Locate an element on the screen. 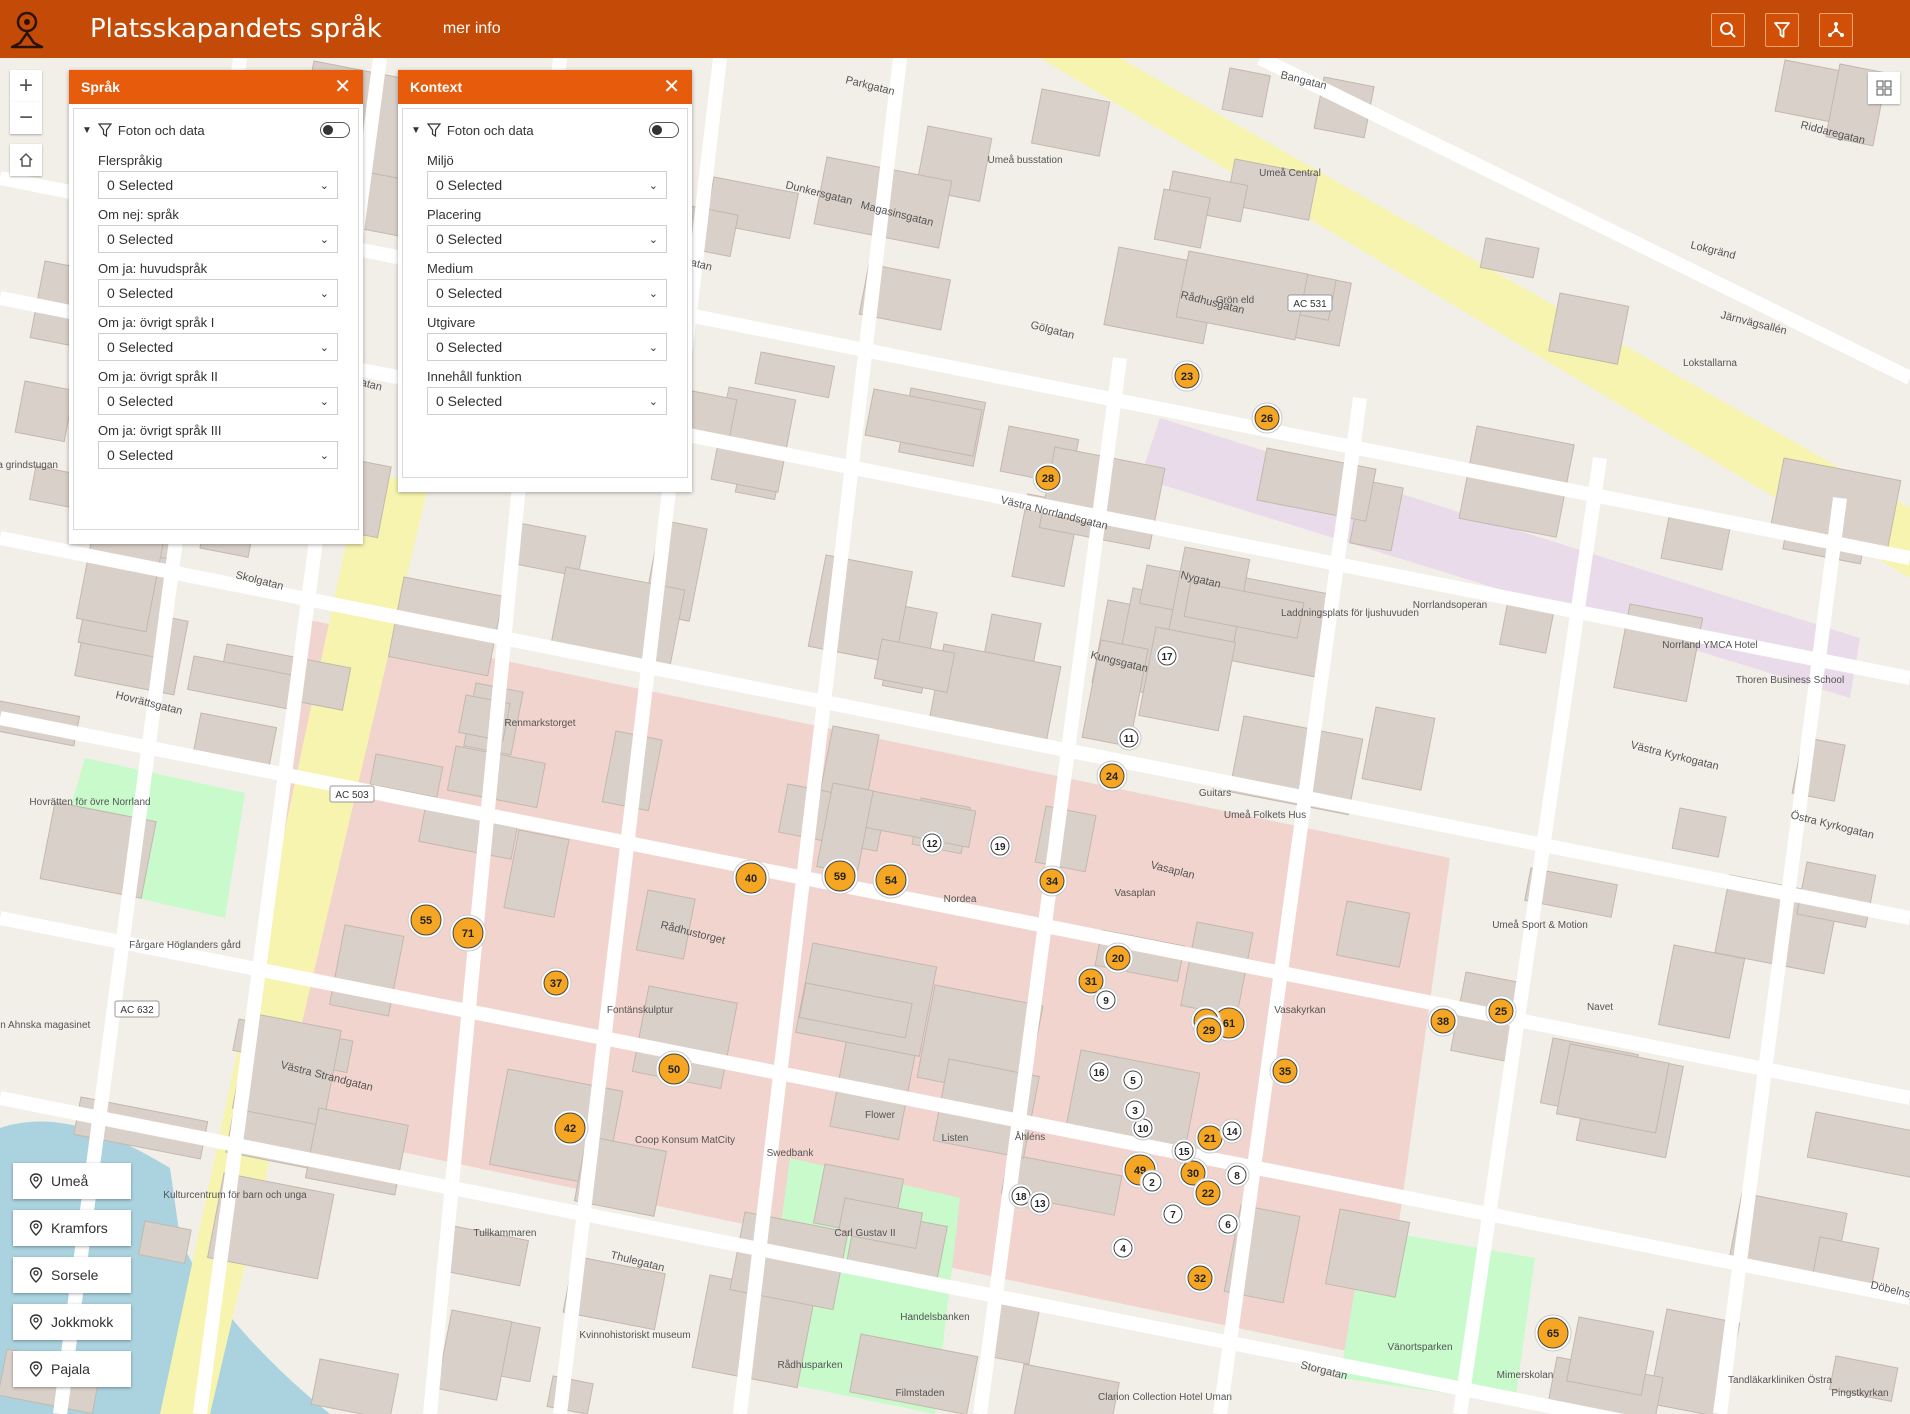 Image resolution: width=1910 pixels, height=1414 pixels. cluster-count: 65 is located at coordinates (1553, 1334).